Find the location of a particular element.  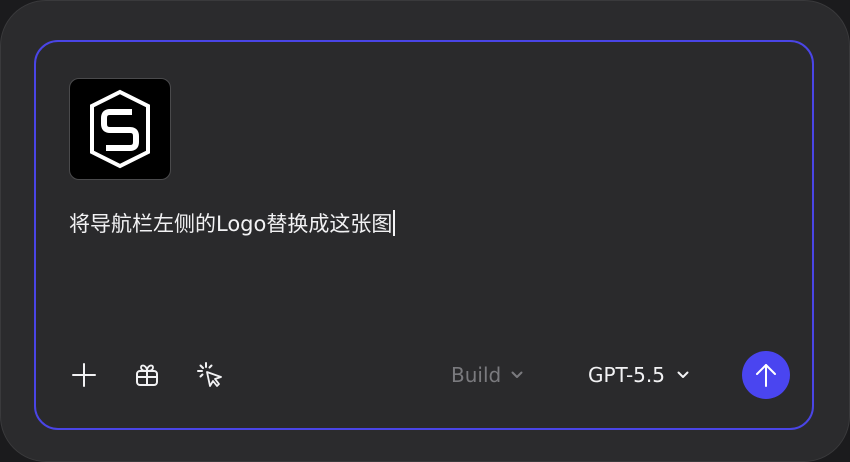

attachment-thumbnail is located at coordinates (120, 129).